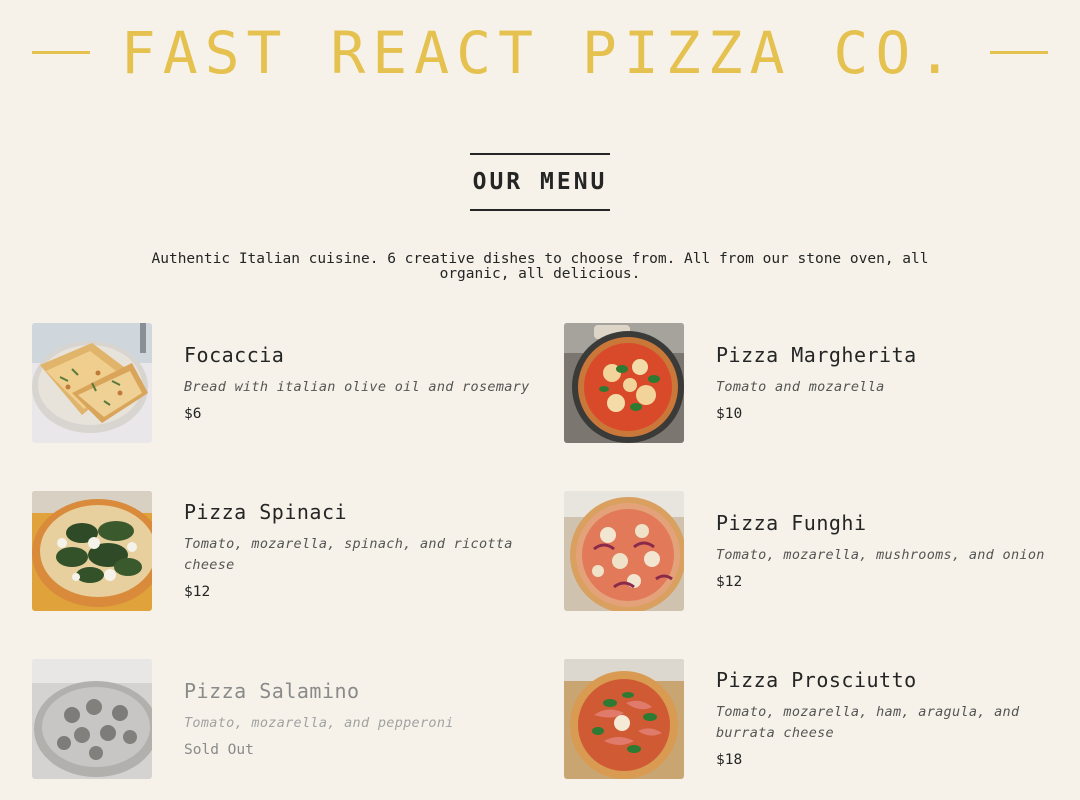  I want to click on funghi-photo, so click(624, 551).